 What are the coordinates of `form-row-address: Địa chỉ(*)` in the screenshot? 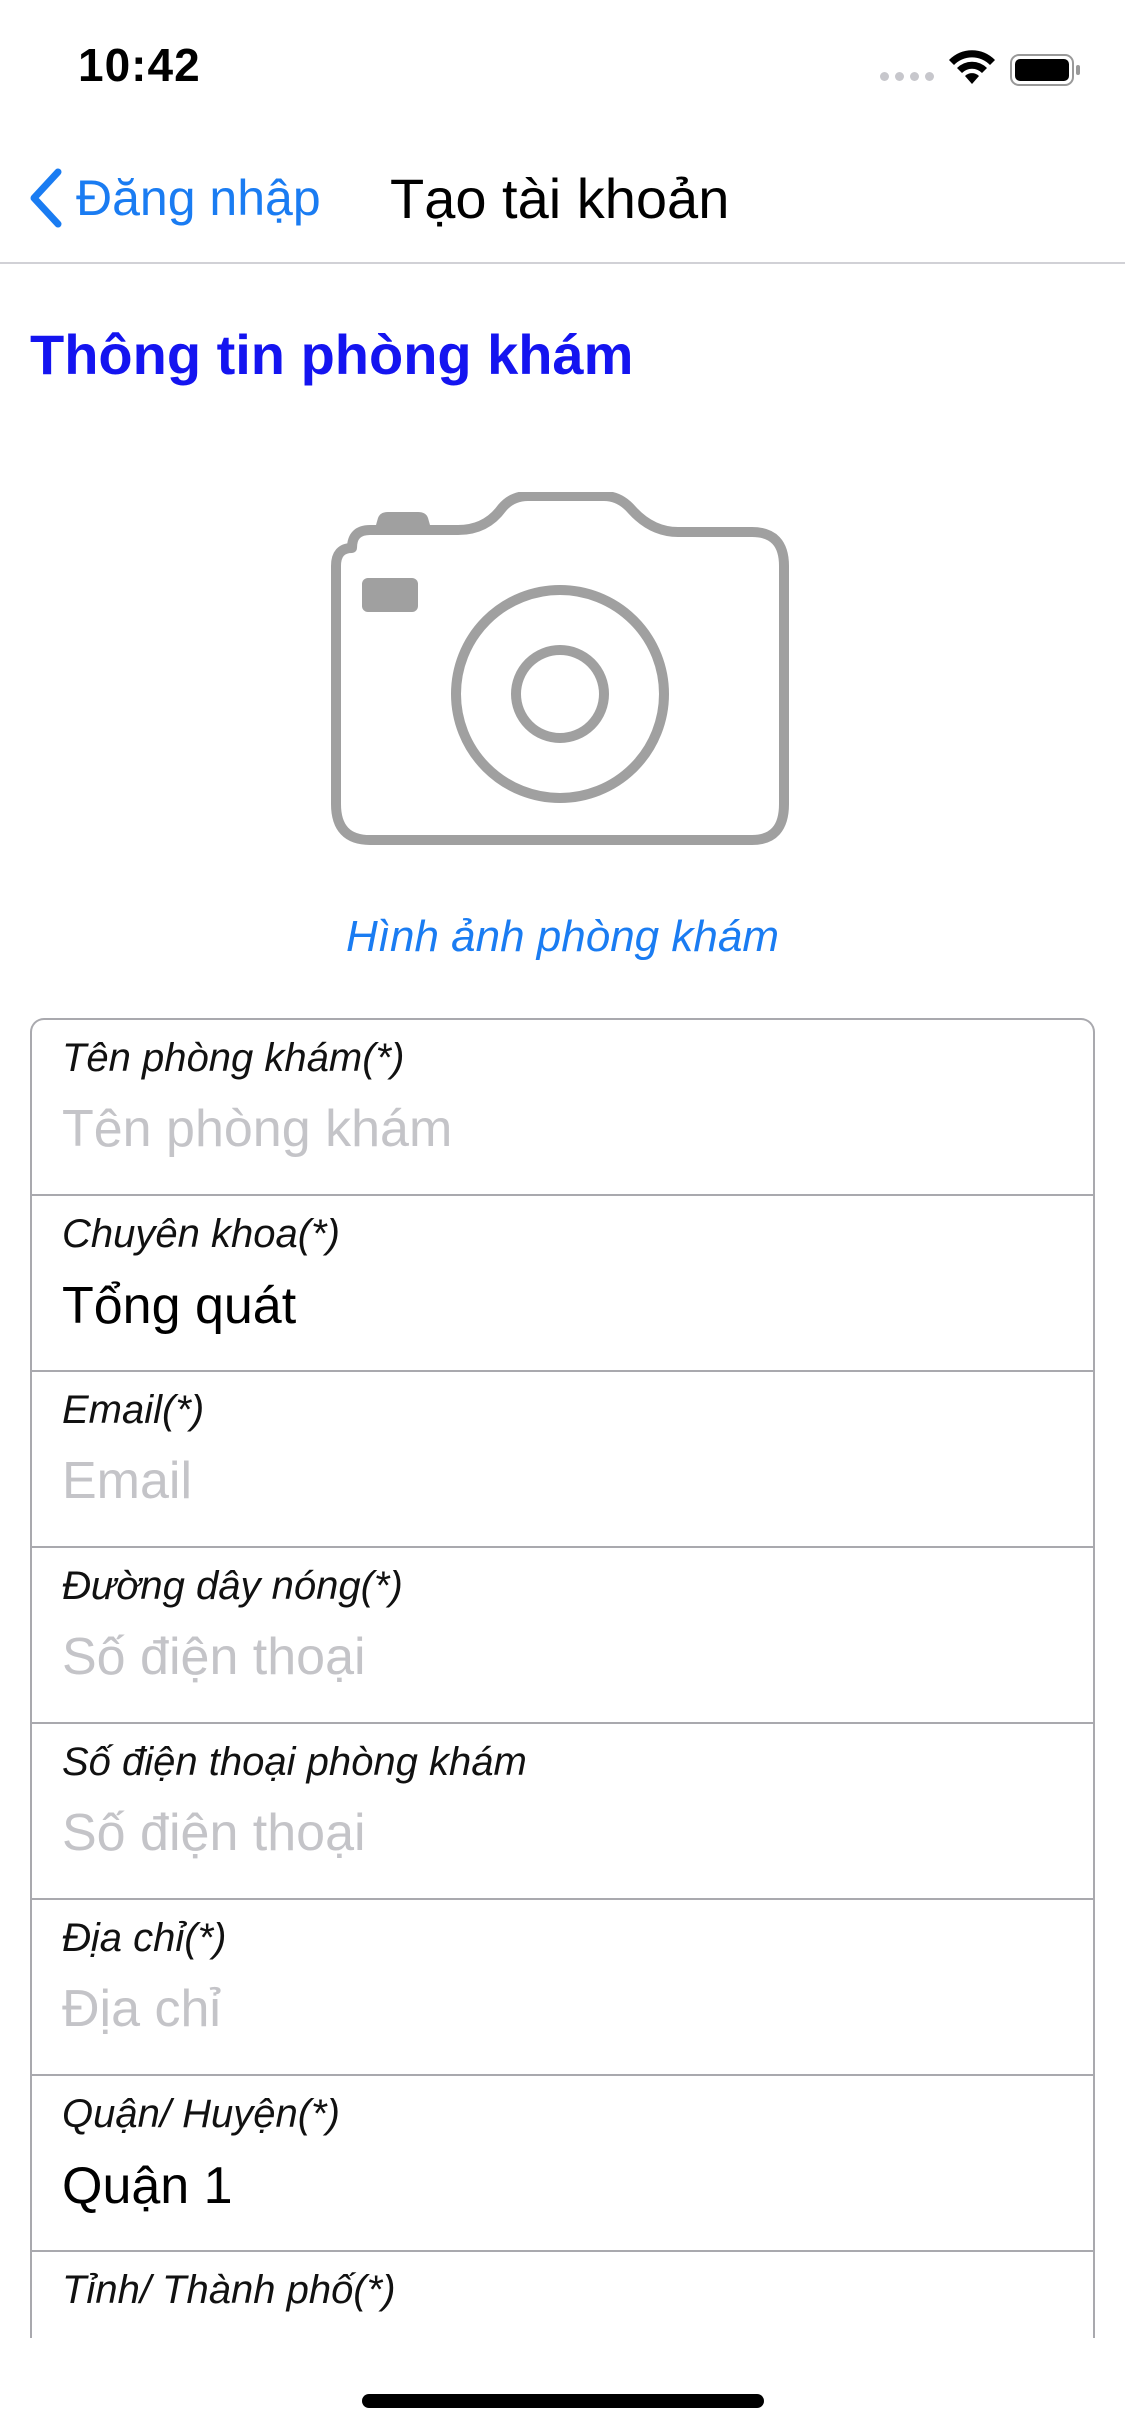 It's located at (562, 1988).